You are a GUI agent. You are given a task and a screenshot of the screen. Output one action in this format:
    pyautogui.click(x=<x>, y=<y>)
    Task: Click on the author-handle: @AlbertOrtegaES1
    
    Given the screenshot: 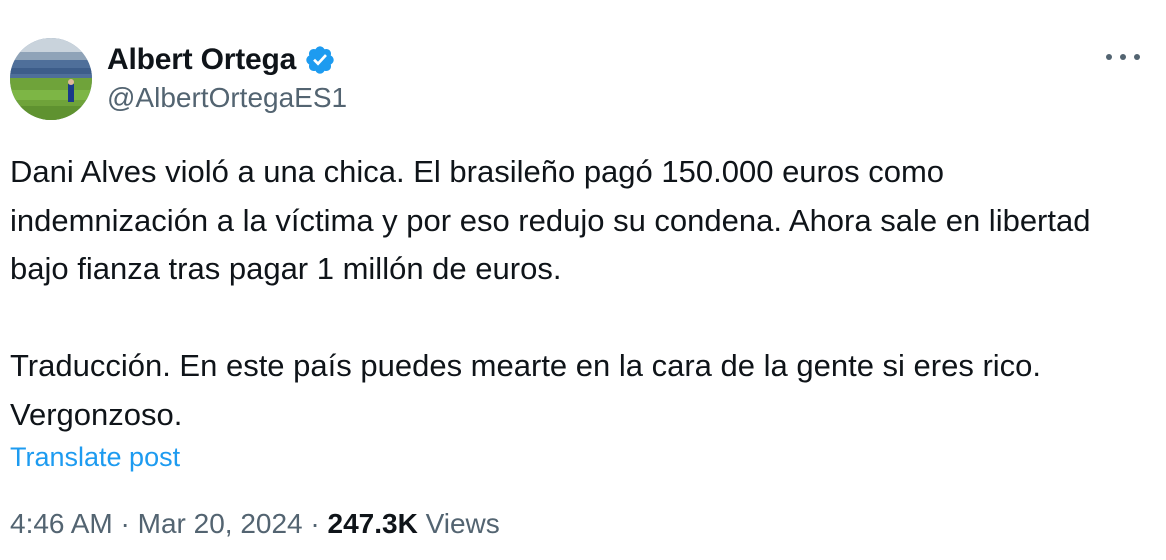 What is the action you would take?
    pyautogui.click(x=227, y=98)
    